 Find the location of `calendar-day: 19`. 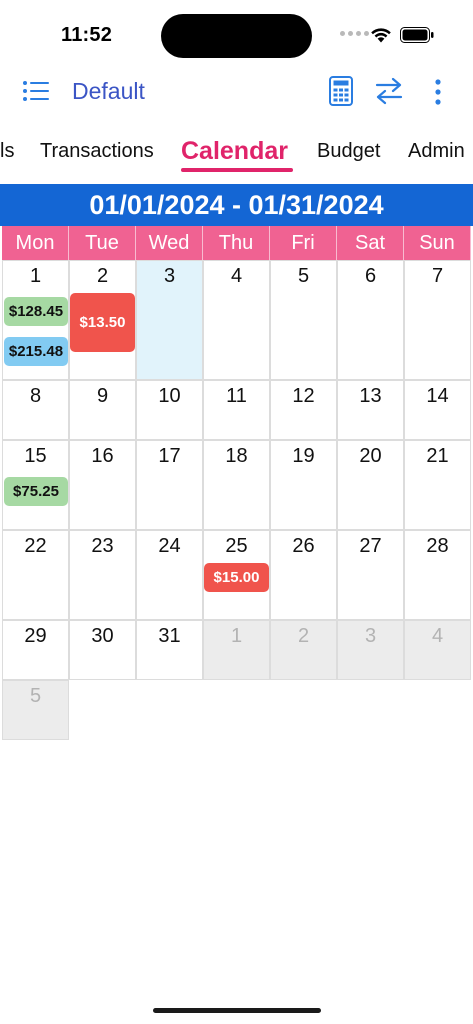

calendar-day: 19 is located at coordinates (303, 485).